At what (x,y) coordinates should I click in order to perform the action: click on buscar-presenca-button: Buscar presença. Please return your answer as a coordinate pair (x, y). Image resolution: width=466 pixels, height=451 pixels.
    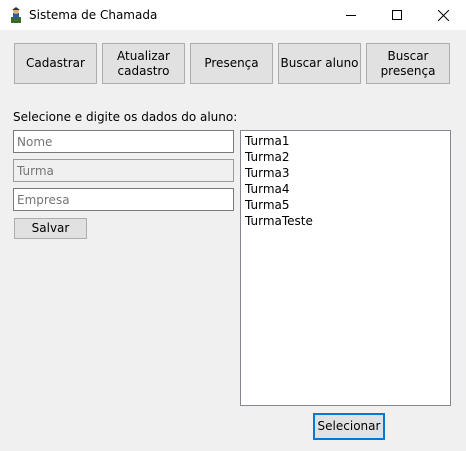
    Looking at the image, I should click on (408, 63).